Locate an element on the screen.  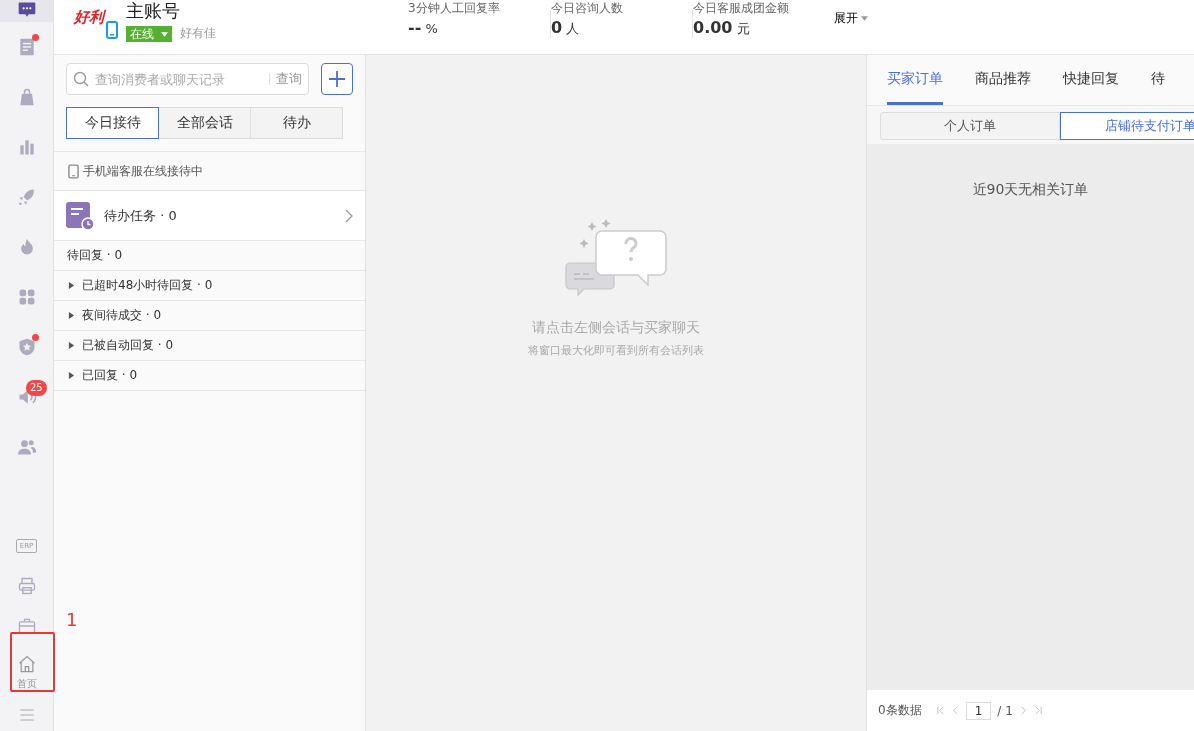
conversation-group: 夜间待成交 · 0 is located at coordinates (209, 316).